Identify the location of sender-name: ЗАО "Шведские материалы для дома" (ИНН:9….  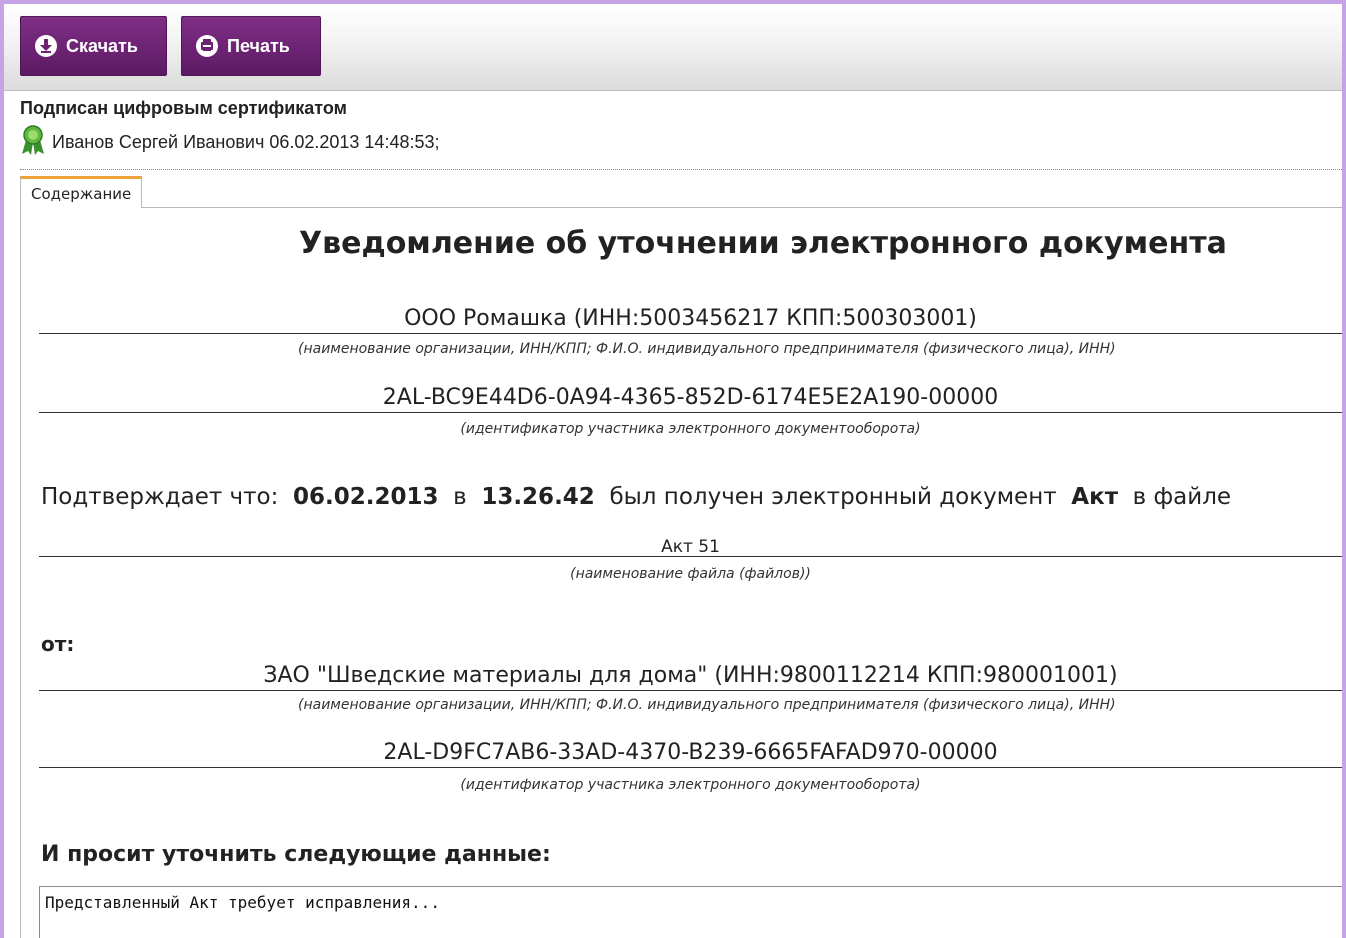
(690, 675).